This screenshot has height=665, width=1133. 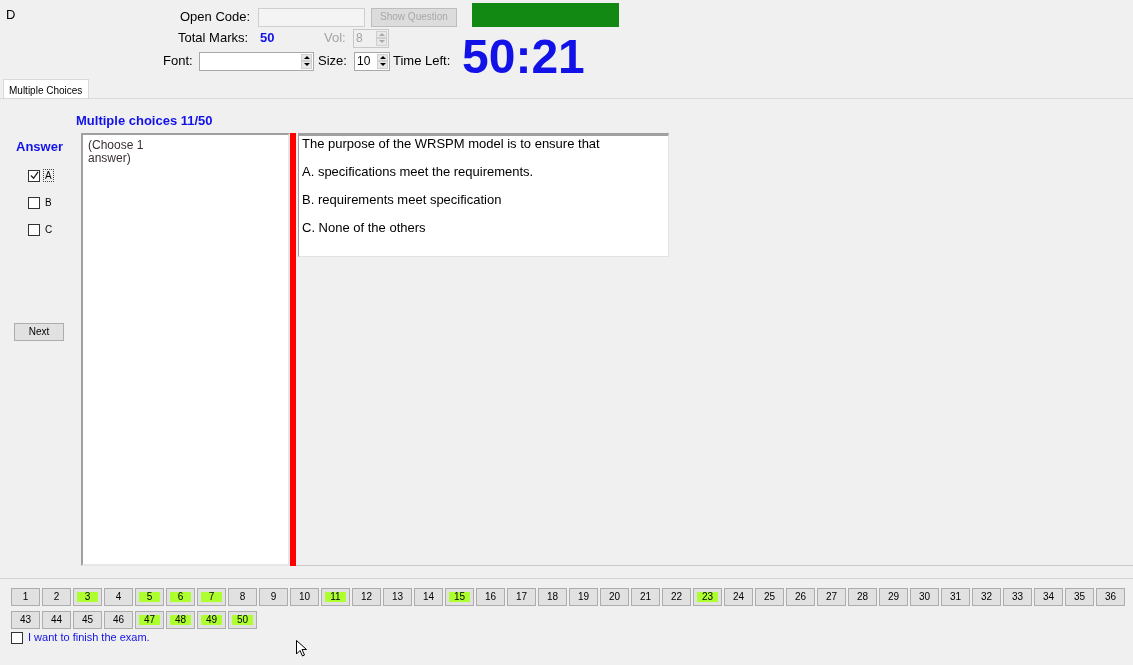 I want to click on question-number-button: 26, so click(x=800, y=597).